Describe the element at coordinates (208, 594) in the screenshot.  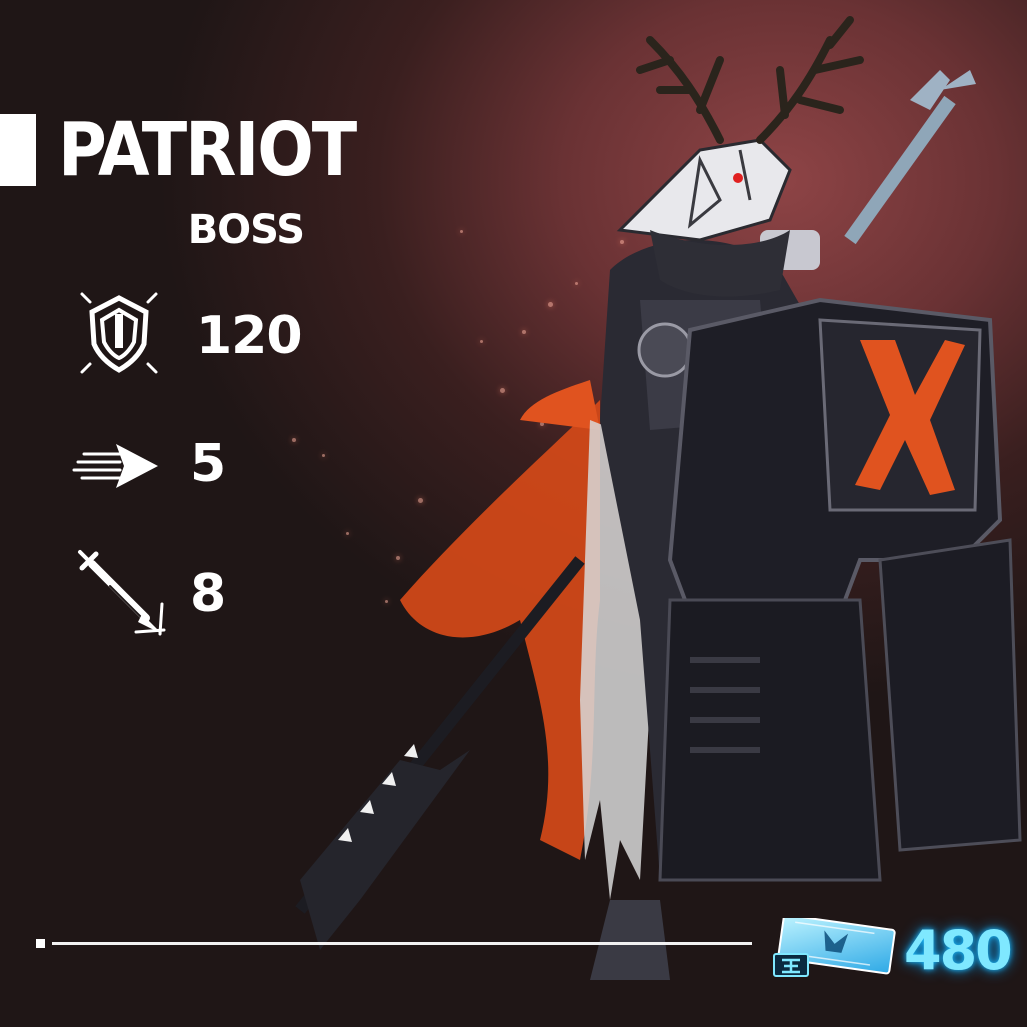
I see `attack-value: 8` at that location.